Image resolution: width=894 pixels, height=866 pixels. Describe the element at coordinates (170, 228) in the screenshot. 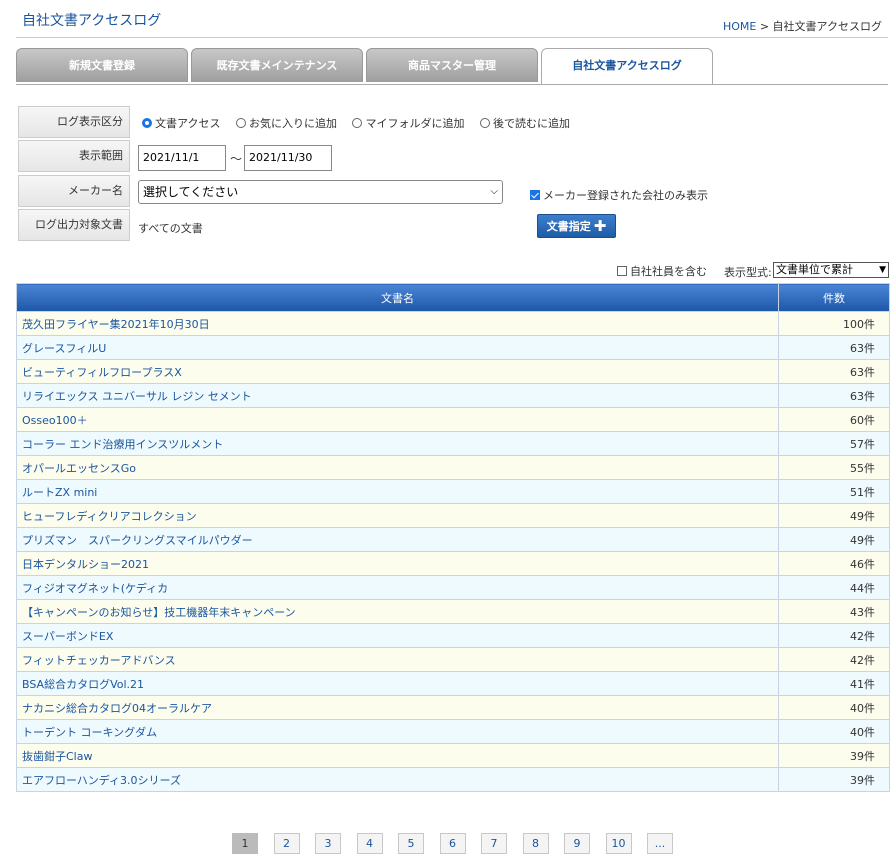

I see `target-value: すべての文書` at that location.